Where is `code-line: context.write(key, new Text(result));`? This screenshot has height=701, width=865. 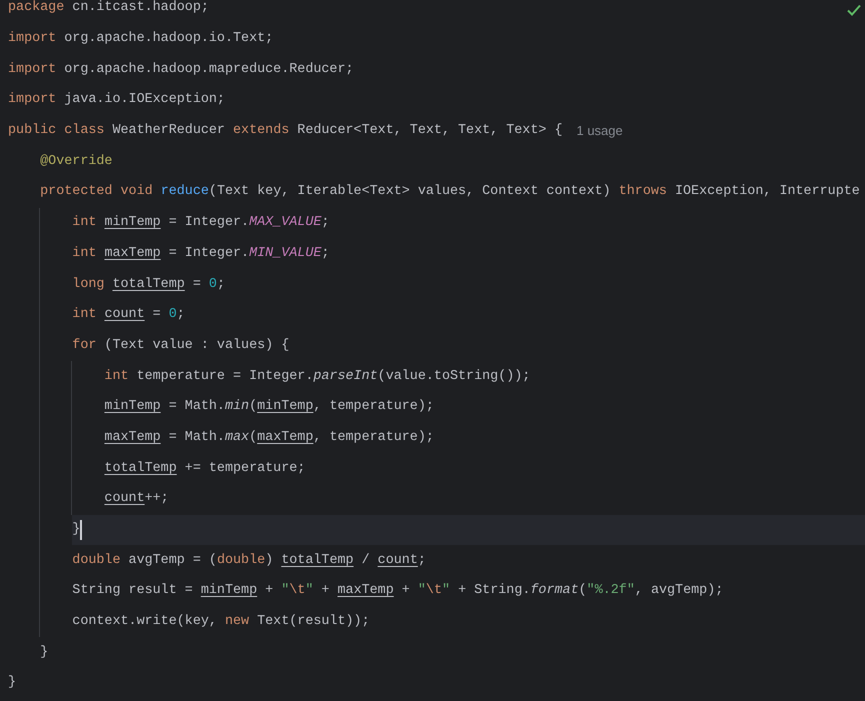 code-line: context.write(key, new Text(result)); is located at coordinates (221, 622).